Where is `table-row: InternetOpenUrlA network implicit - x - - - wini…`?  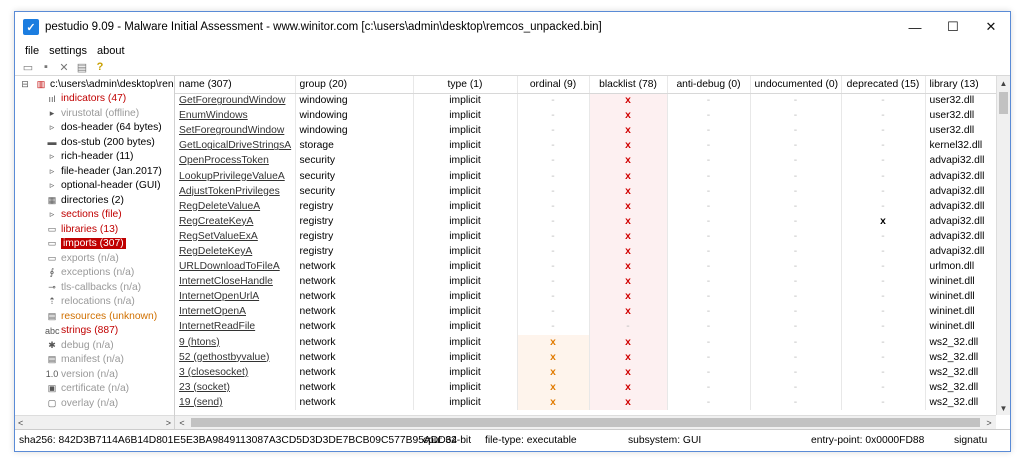 table-row: InternetOpenUrlA network implicit - x - - - wini… is located at coordinates (588, 297).